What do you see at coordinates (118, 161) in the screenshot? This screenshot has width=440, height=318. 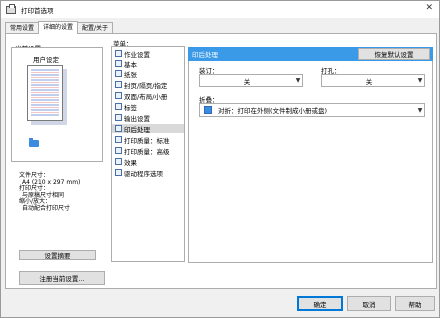 I see `effects-icon` at bounding box center [118, 161].